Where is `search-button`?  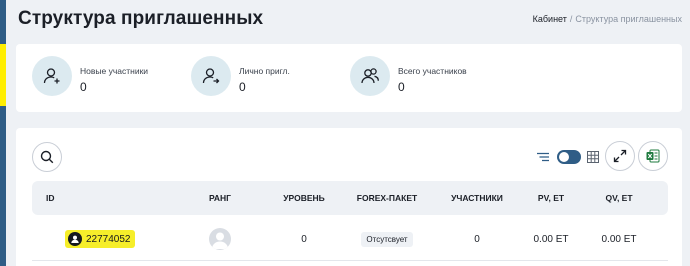
search-button is located at coordinates (47, 157).